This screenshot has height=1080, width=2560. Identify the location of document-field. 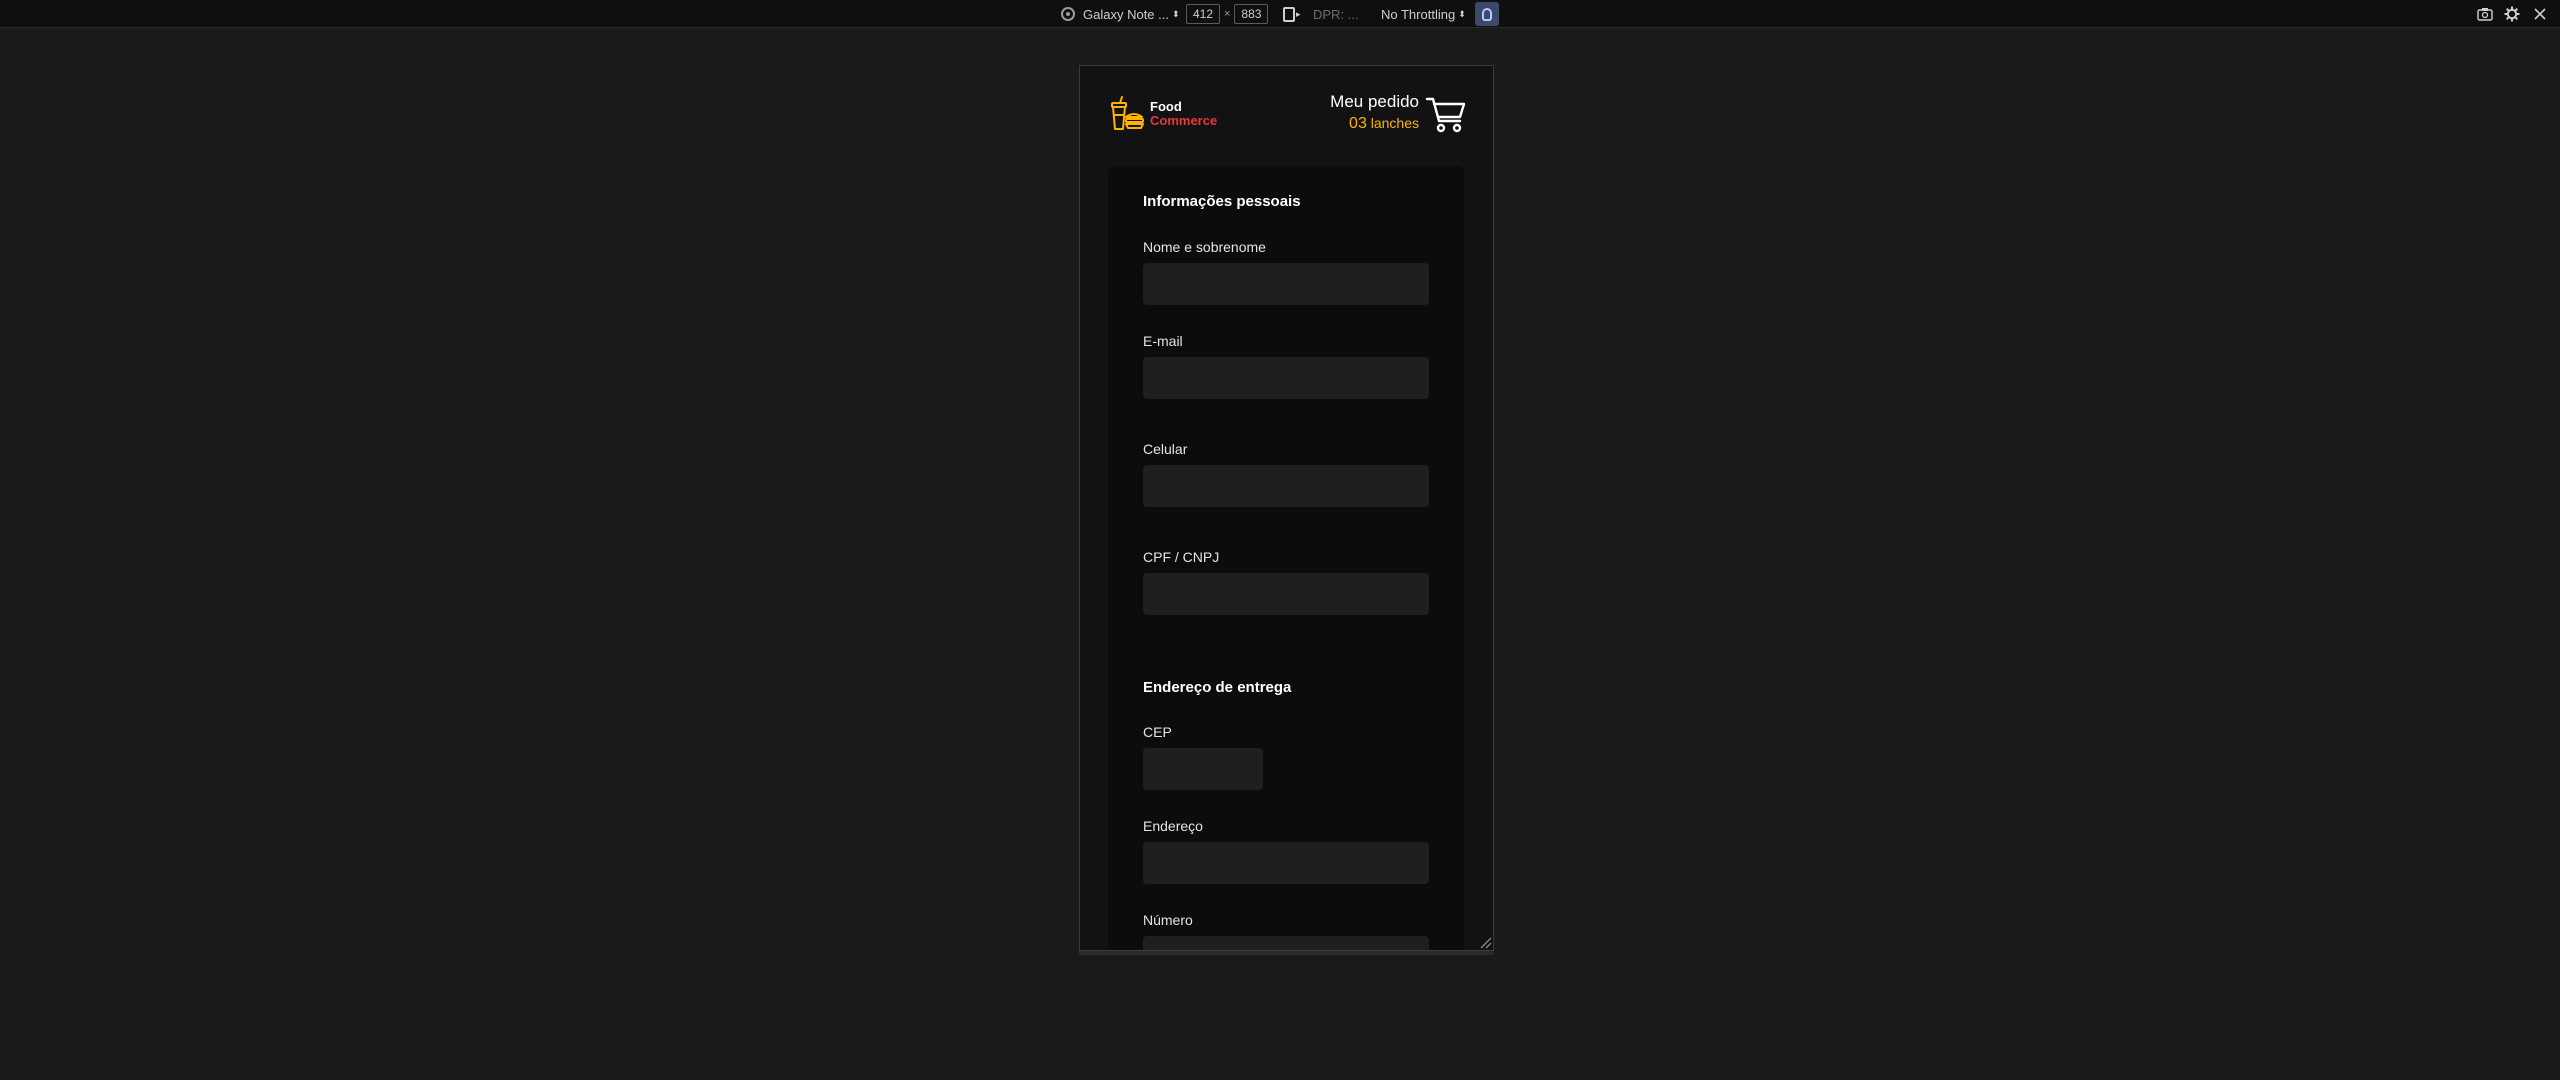
(1286, 594).